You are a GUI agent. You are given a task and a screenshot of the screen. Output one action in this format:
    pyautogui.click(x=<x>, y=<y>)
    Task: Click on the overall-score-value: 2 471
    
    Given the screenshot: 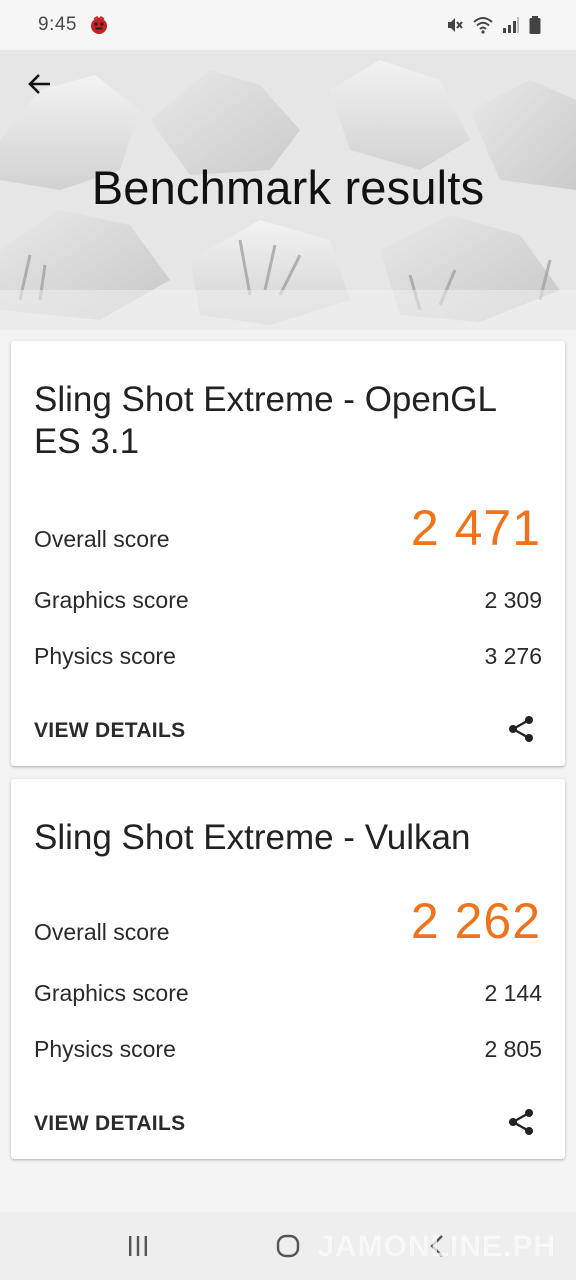 What is the action you would take?
    pyautogui.click(x=475, y=528)
    